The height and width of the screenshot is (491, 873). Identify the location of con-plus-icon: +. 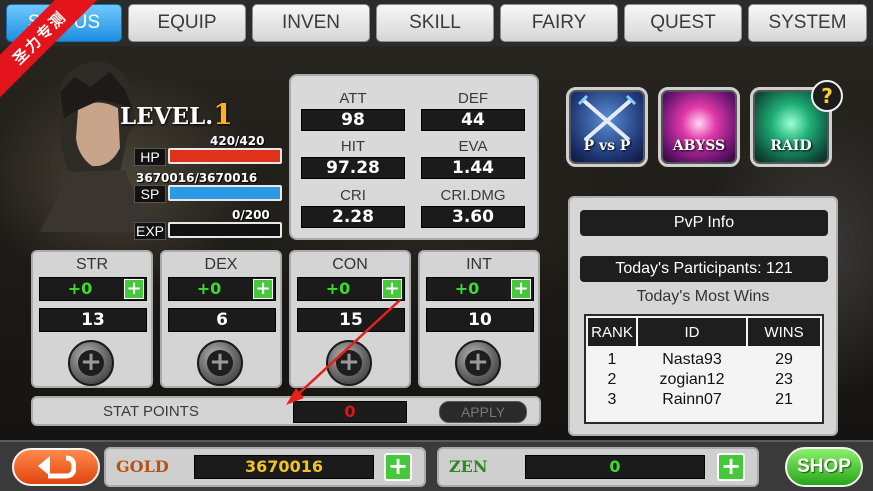
(392, 289).